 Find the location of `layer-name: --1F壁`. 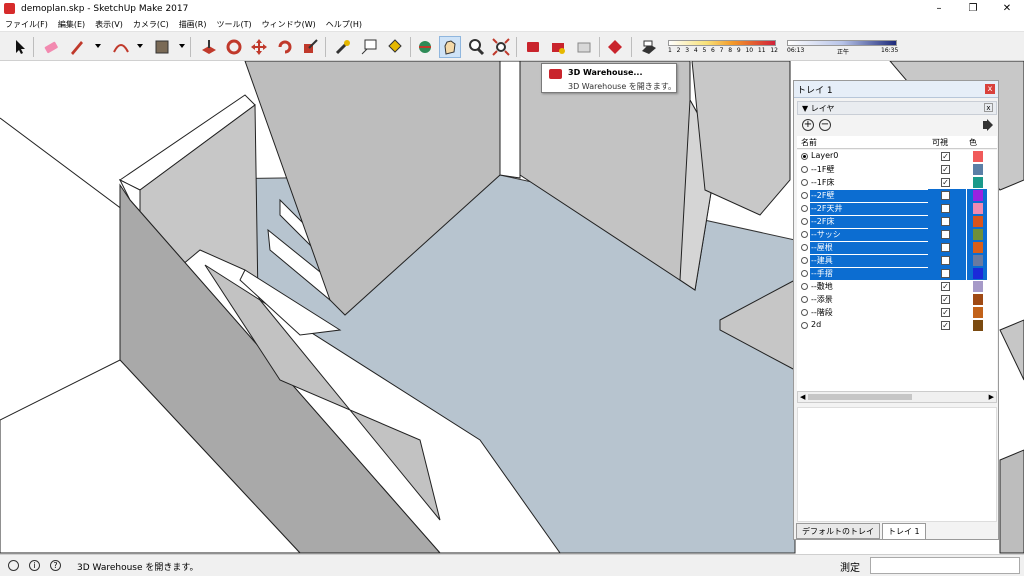

layer-name: --1F壁 is located at coordinates (822, 169).